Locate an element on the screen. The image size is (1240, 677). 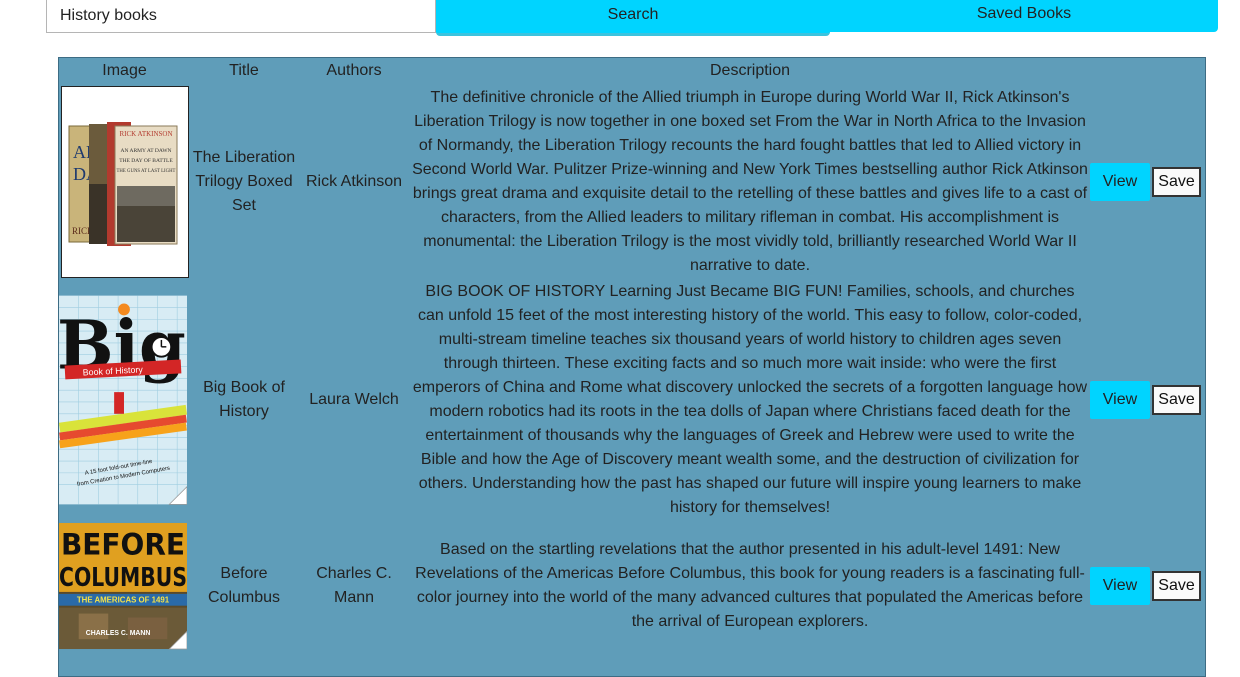
cover-subtitle-text: THE AMERICAS OF 1491 is located at coordinates (123, 600).